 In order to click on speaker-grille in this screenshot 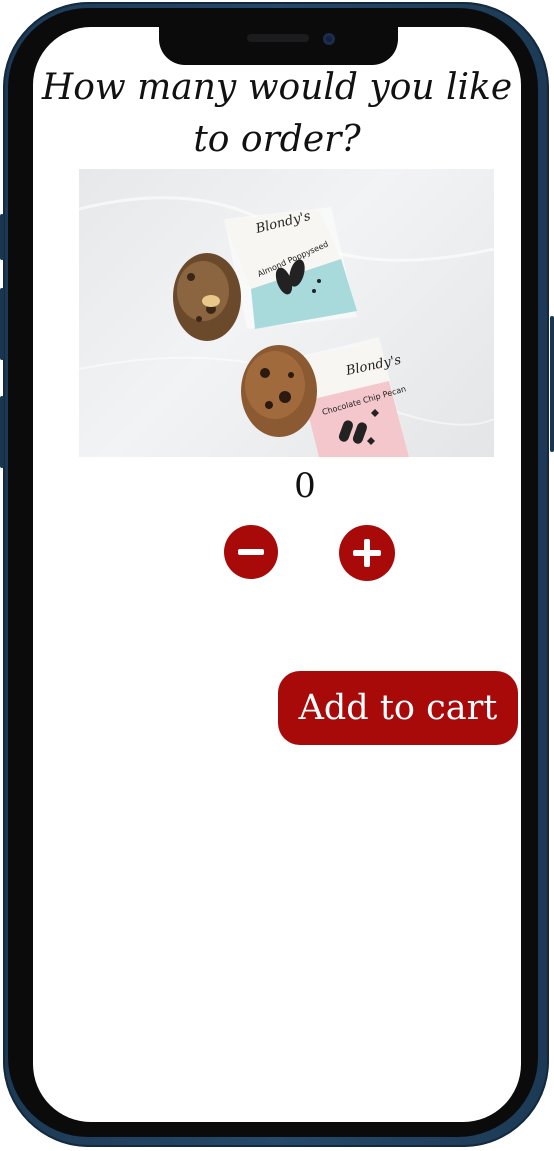, I will do `click(278, 38)`.